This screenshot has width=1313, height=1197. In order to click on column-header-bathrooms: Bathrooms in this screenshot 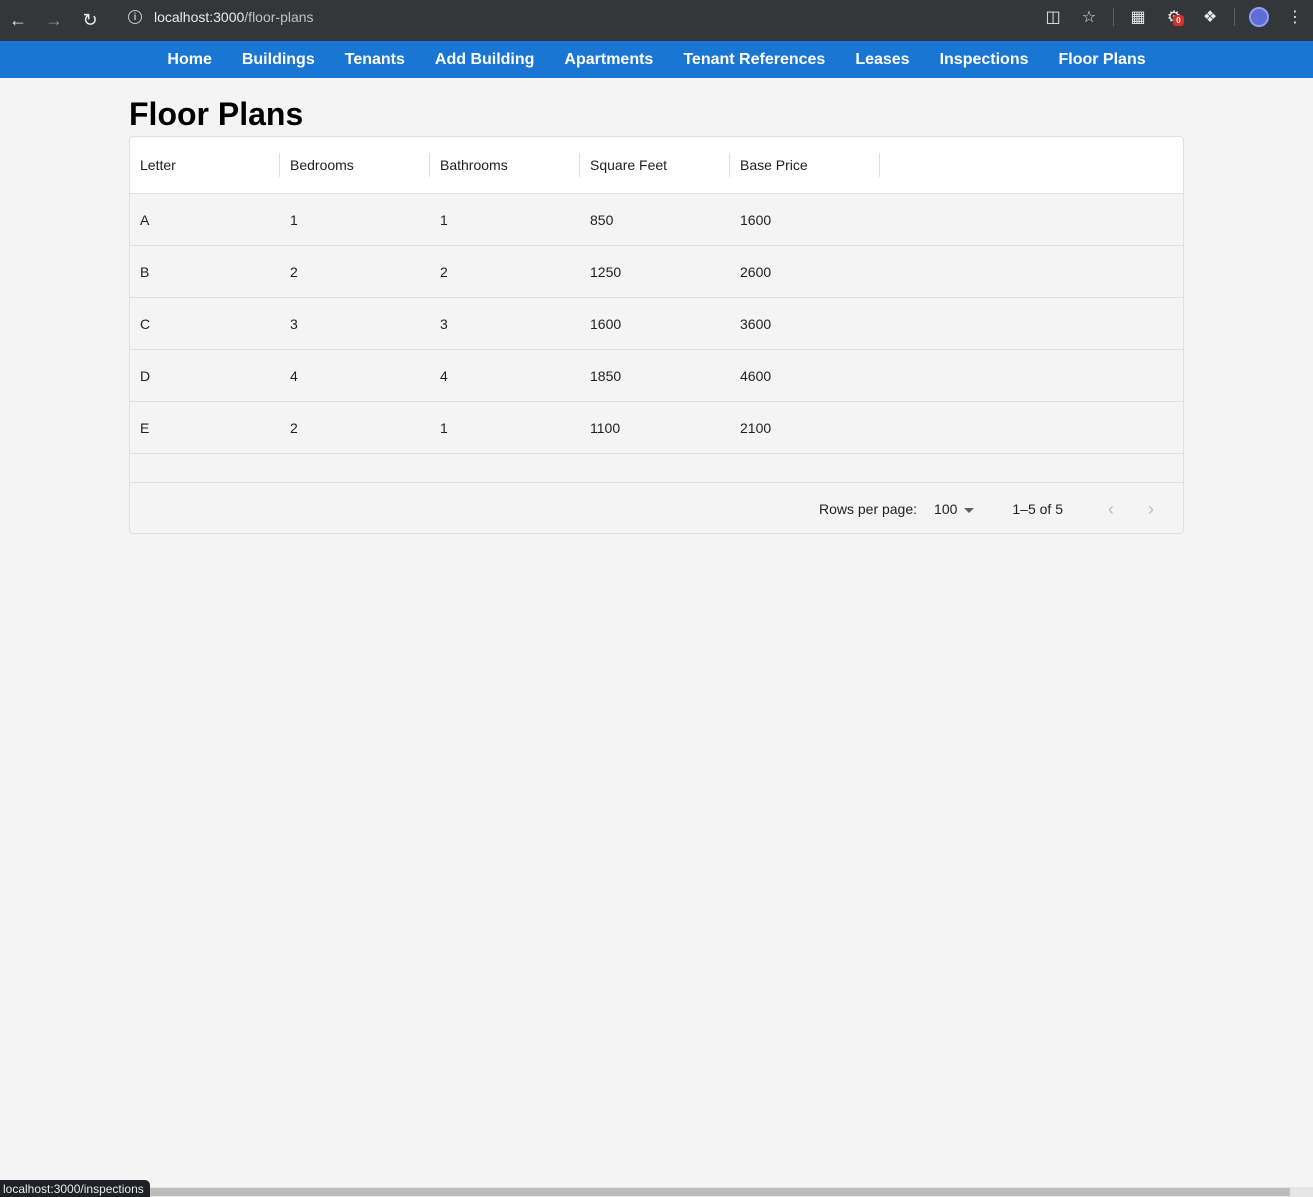, I will do `click(505, 165)`.